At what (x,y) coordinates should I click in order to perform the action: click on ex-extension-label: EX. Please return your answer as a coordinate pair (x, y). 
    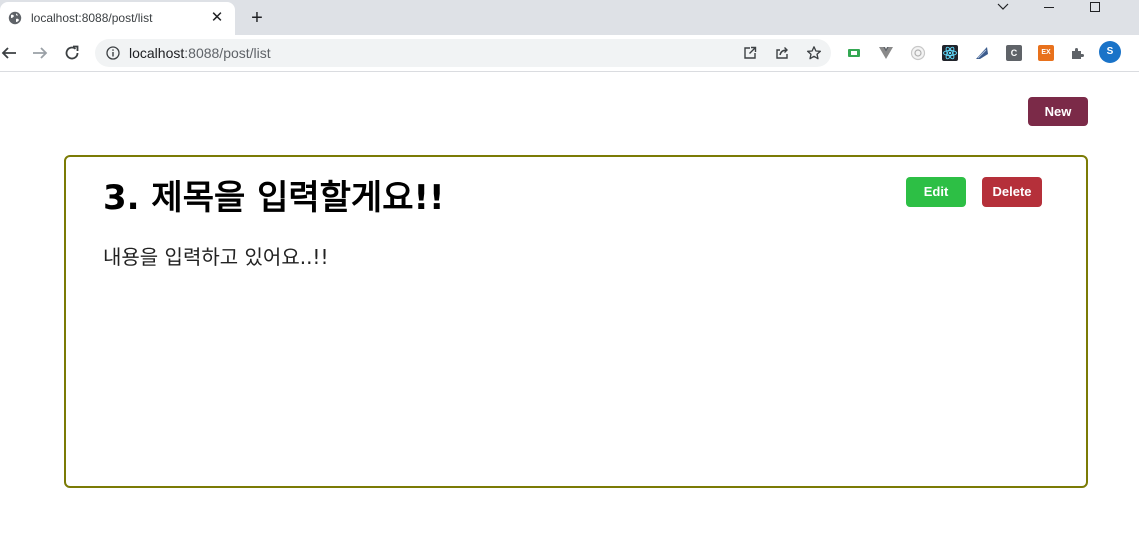
    Looking at the image, I should click on (1046, 52).